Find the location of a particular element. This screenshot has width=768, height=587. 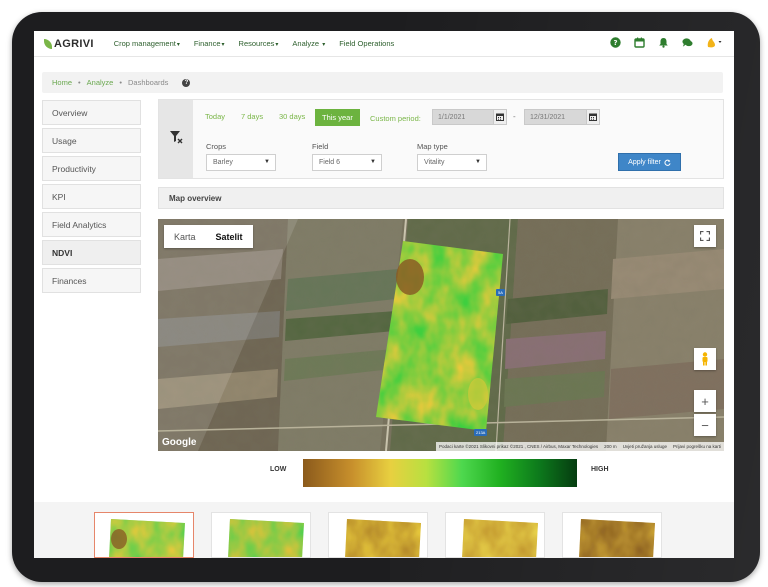

crops-select: Barley ▼ is located at coordinates (241, 162).